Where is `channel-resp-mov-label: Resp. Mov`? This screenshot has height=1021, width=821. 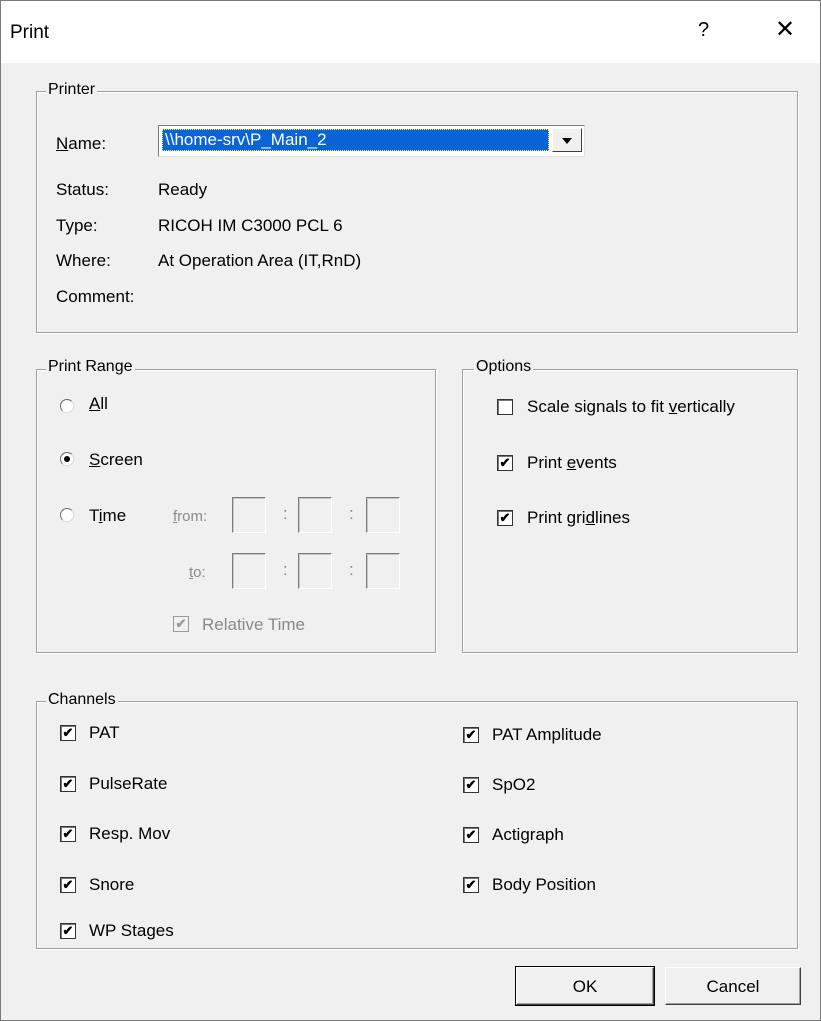
channel-resp-mov-label: Resp. Mov is located at coordinates (129, 834).